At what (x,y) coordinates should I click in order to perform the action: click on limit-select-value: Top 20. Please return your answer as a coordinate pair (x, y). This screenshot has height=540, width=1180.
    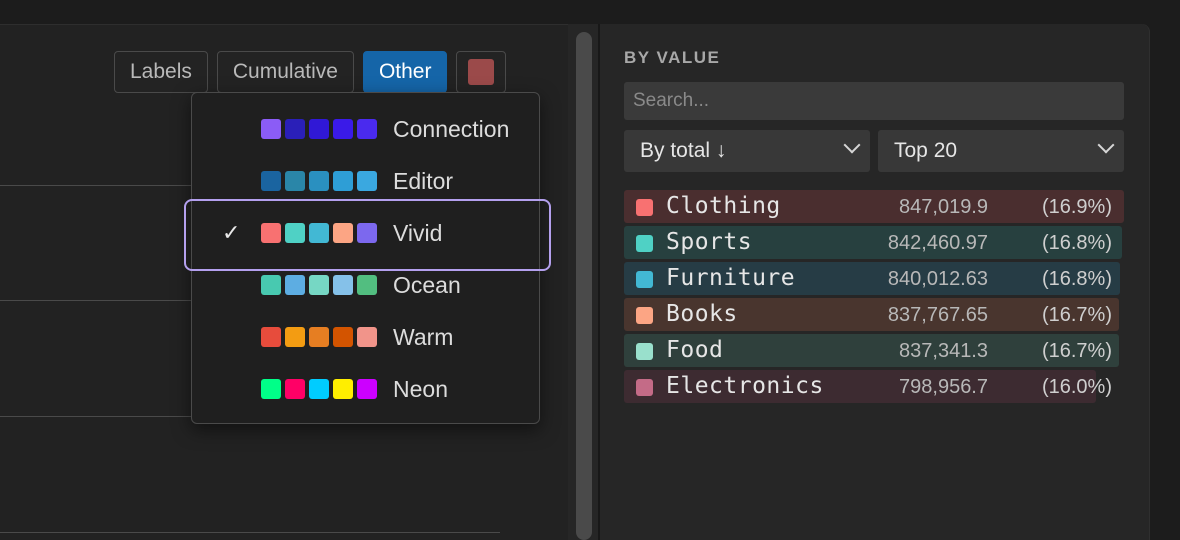
    Looking at the image, I should click on (926, 150).